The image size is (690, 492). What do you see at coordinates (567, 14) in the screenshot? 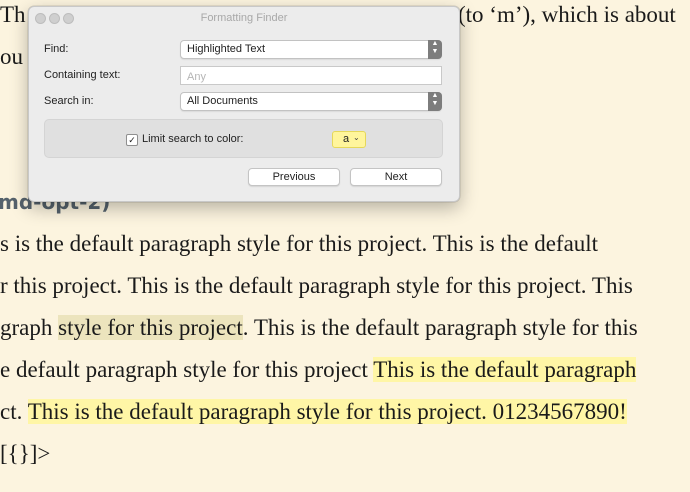
I see `doc-line-1-right: (to ‘m’), which is about` at bounding box center [567, 14].